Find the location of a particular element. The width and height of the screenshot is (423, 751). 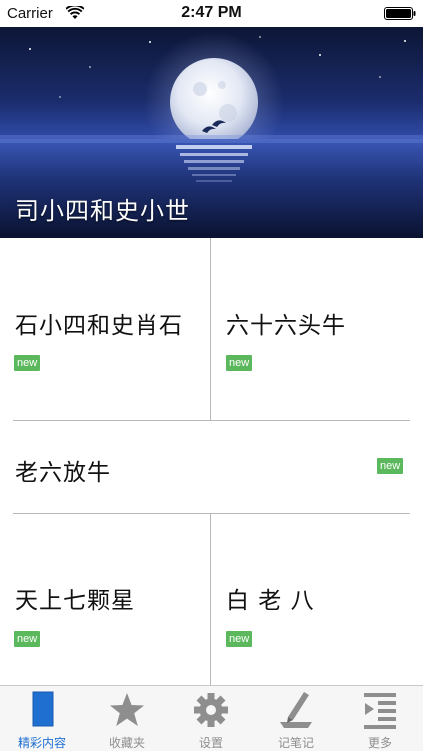

grid-item-title: 白 老 八 is located at coordinates (270, 601).